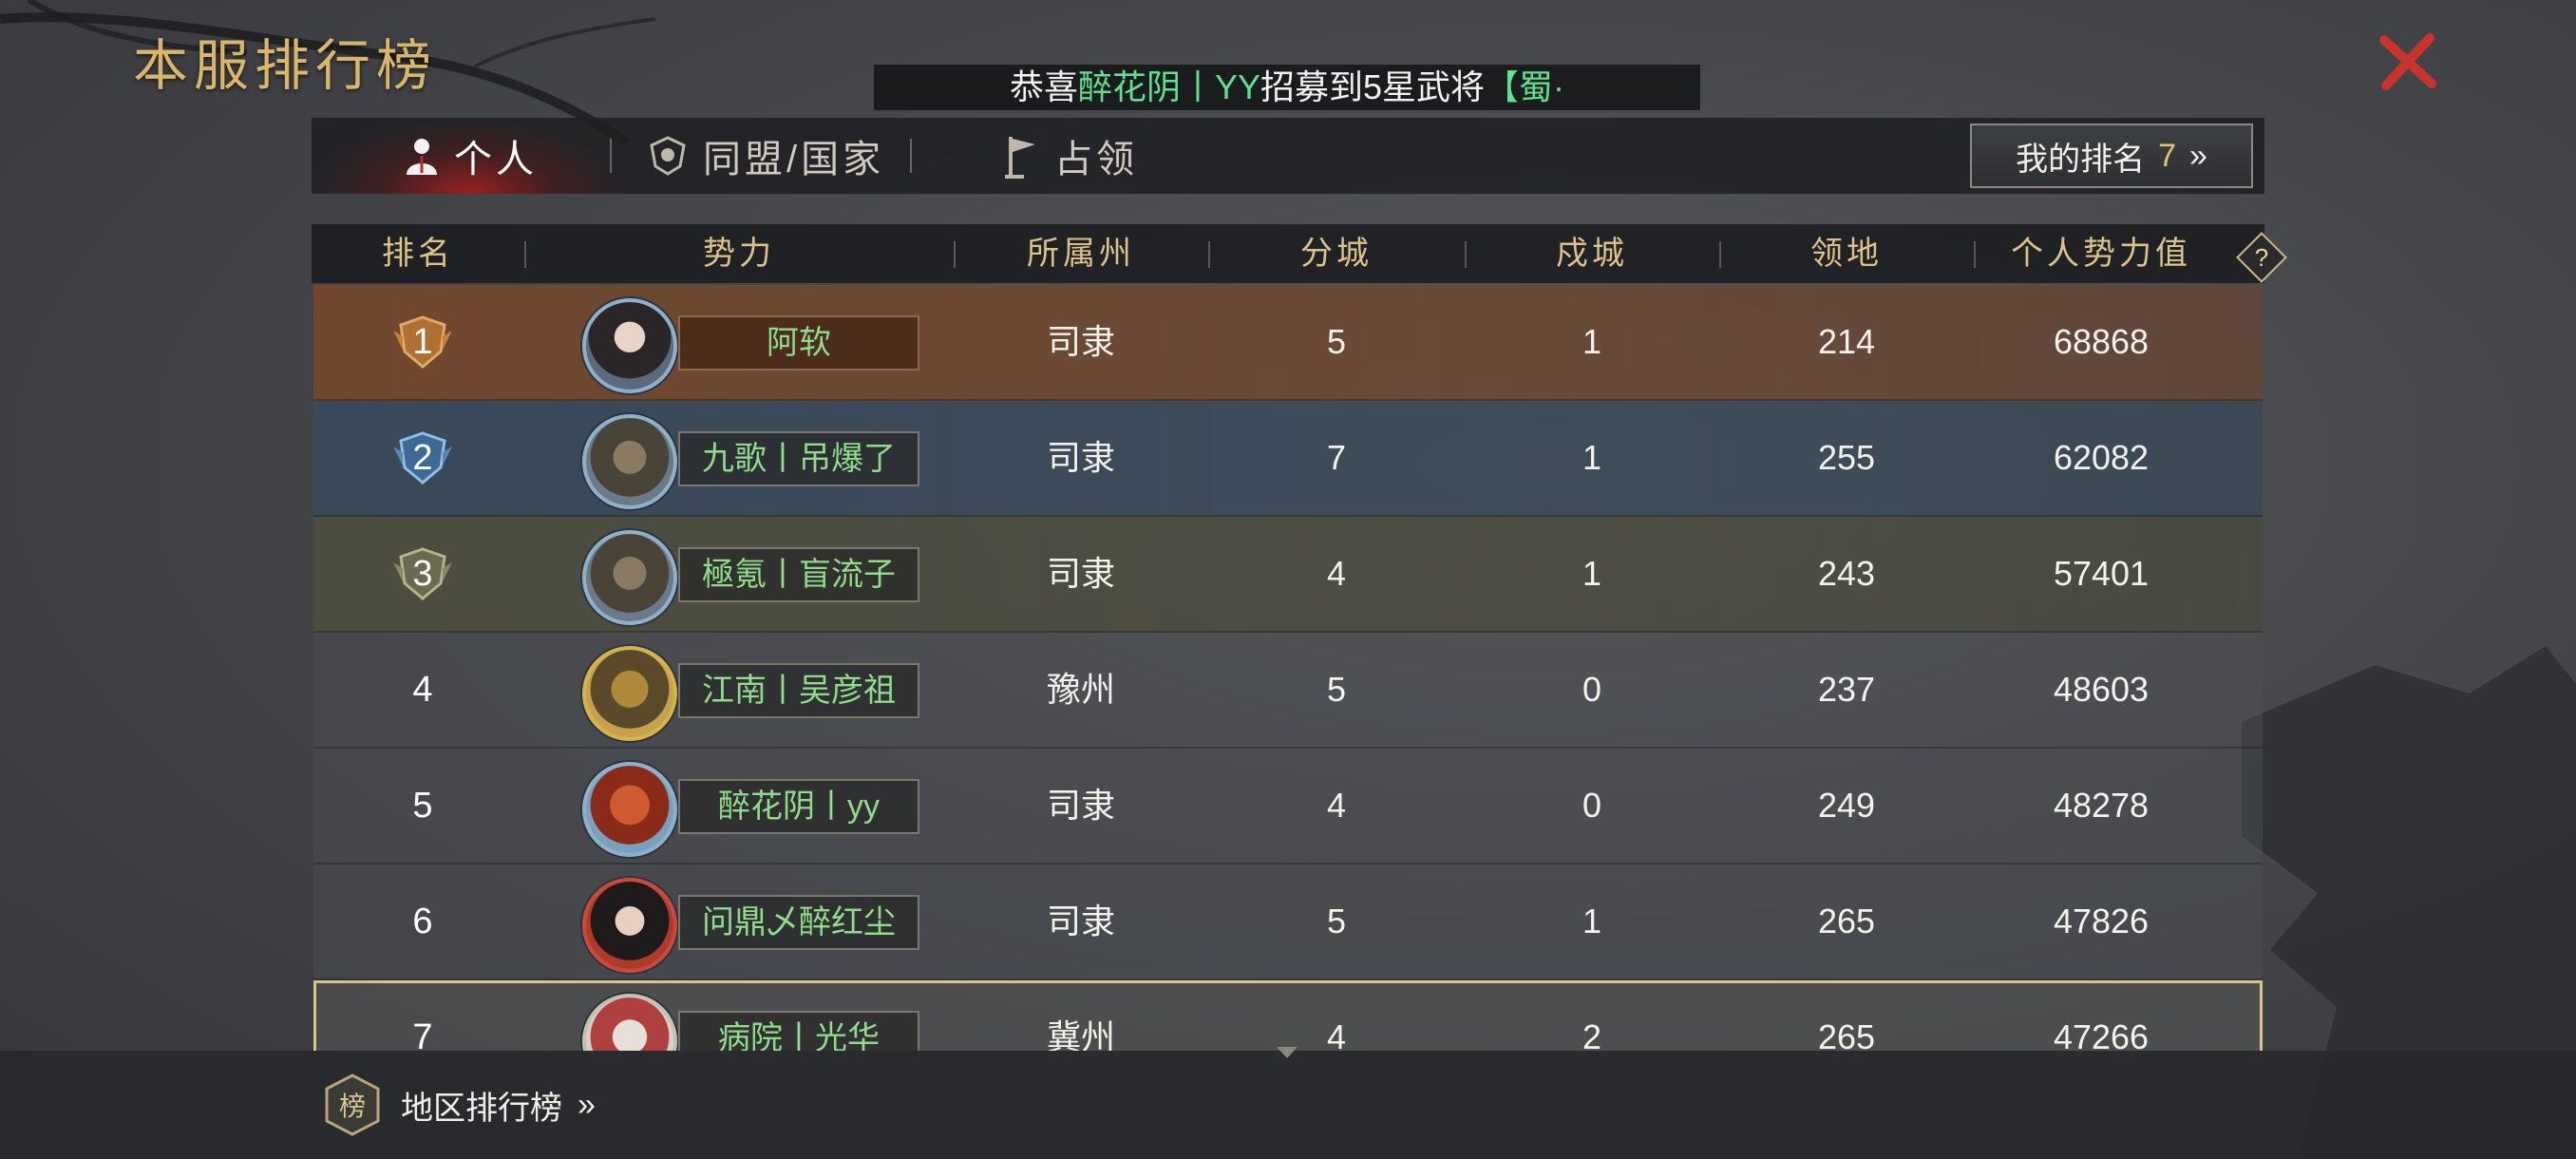 Image resolution: width=2576 pixels, height=1159 pixels. I want to click on table-row: 6 问鼎乄醉红尘 司隶 5 1 265 47826, so click(1288, 922).